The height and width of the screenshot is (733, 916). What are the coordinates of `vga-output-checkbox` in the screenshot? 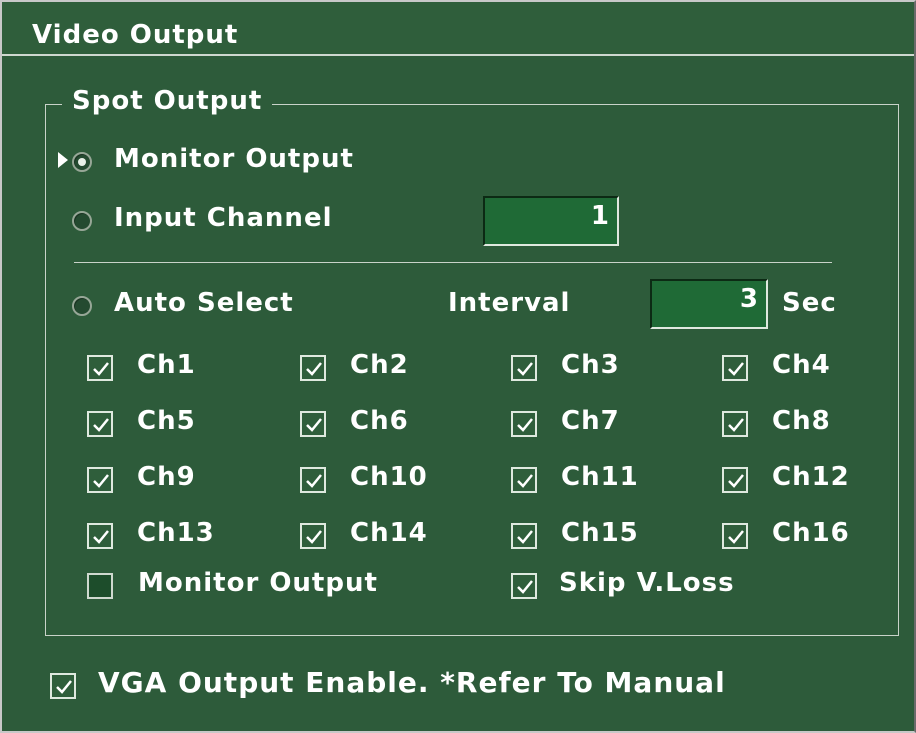 It's located at (63, 686).